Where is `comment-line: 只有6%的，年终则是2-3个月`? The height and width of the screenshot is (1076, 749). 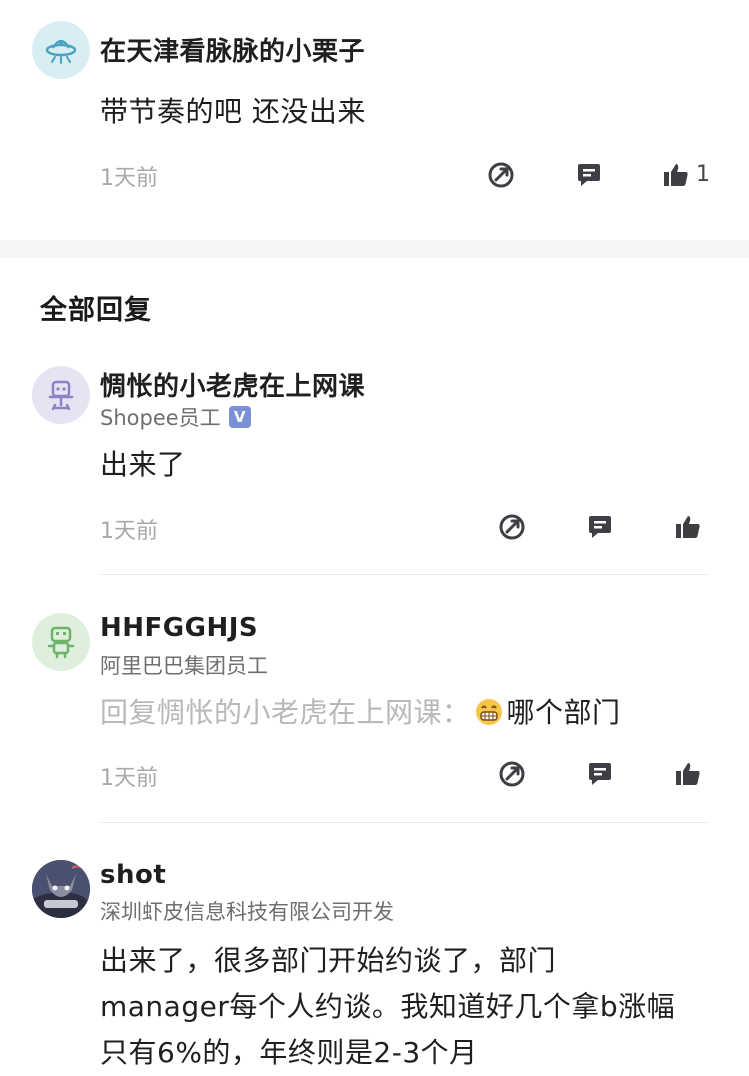
comment-line: 只有6%的，年终则是2-3个月 is located at coordinates (289, 1052).